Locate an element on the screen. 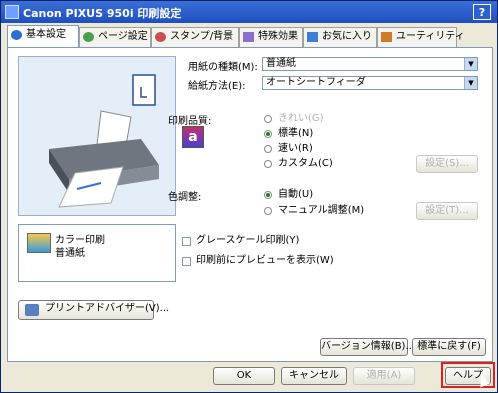 The height and width of the screenshot is (393, 498). cancel-button: キャンセル is located at coordinates (314, 376).